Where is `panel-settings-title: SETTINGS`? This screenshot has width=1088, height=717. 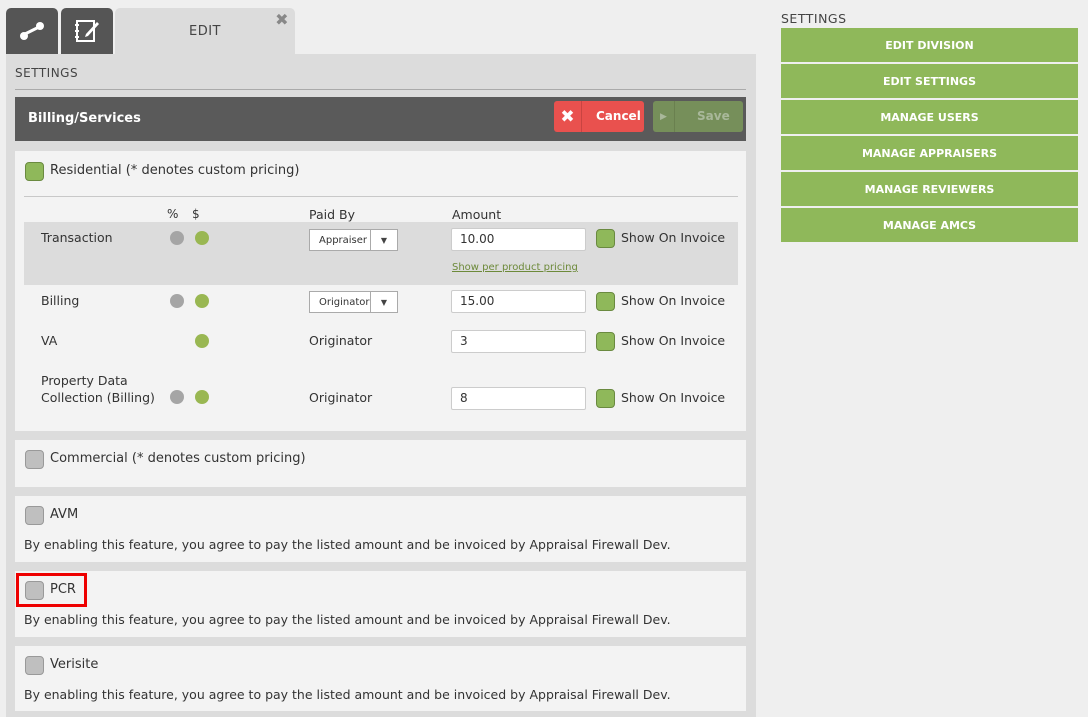 panel-settings-title: SETTINGS is located at coordinates (47, 73).